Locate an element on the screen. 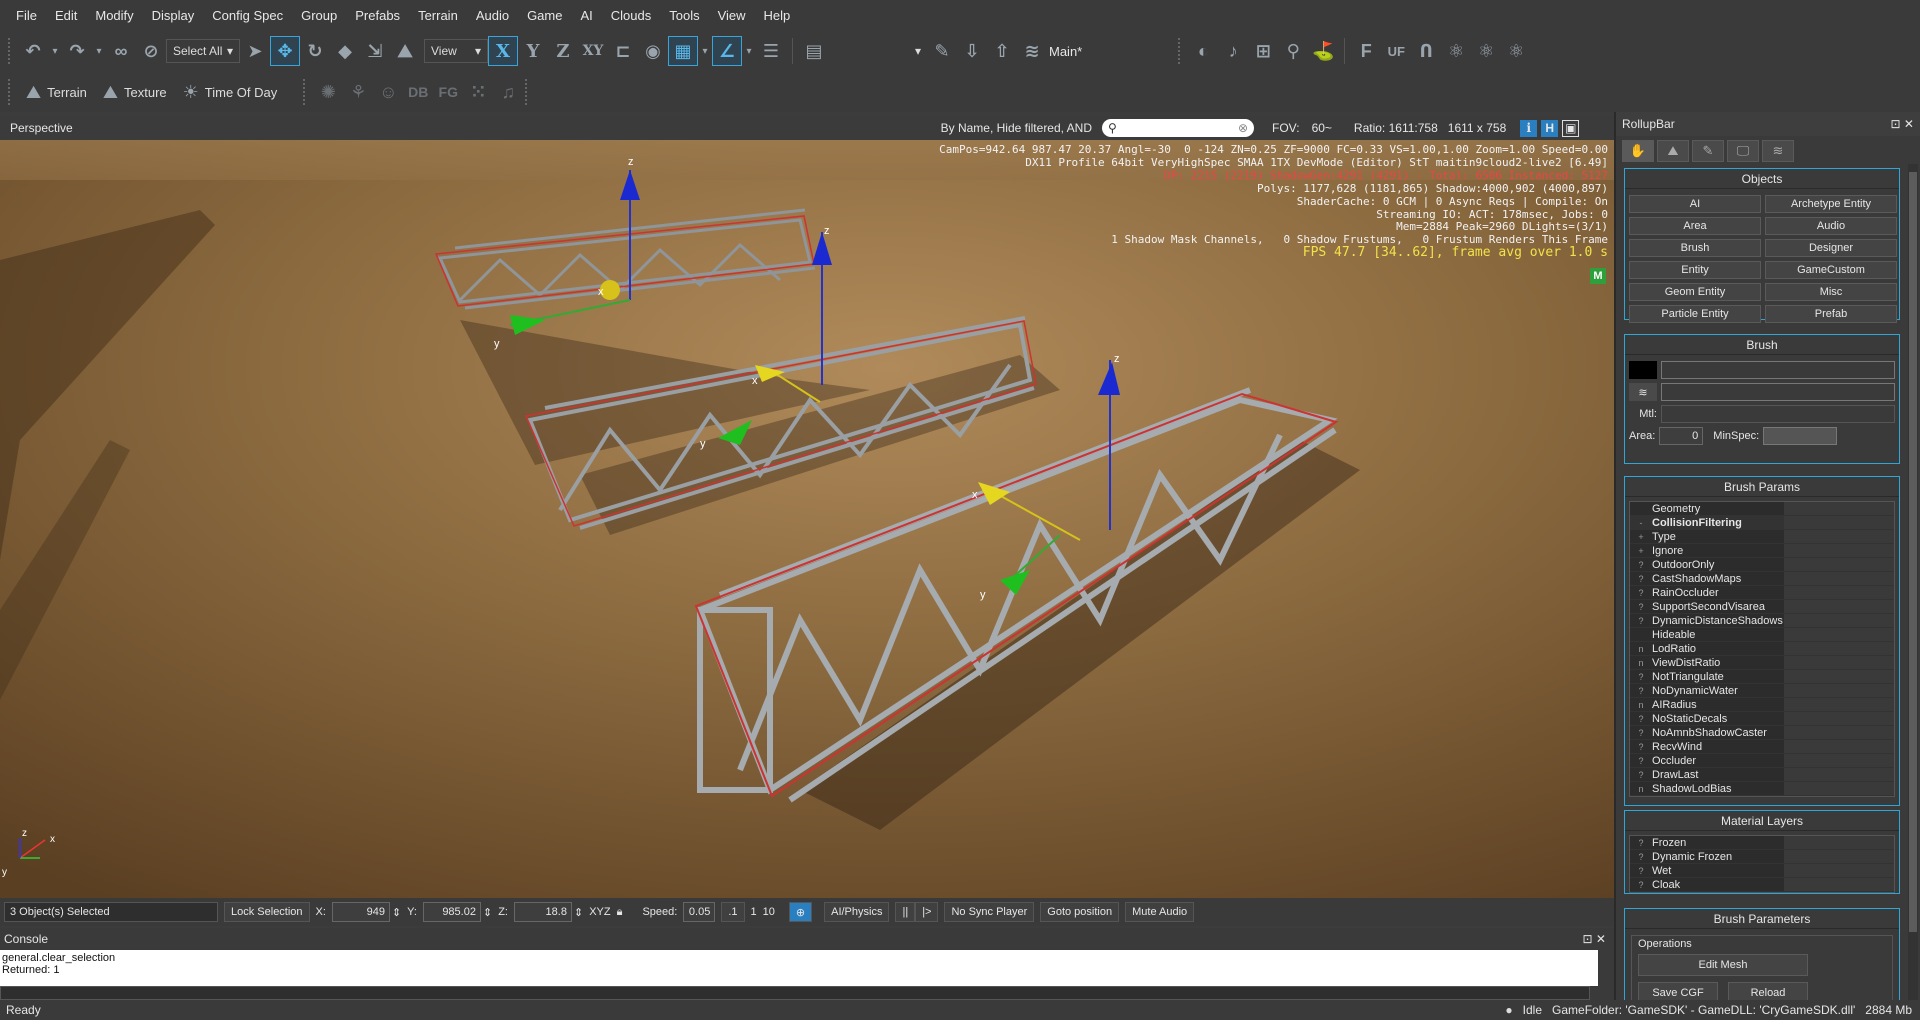 Image resolution: width=1920 pixels, height=1020 pixels. terrain-tab-icon: ⛰ is located at coordinates (1673, 151).